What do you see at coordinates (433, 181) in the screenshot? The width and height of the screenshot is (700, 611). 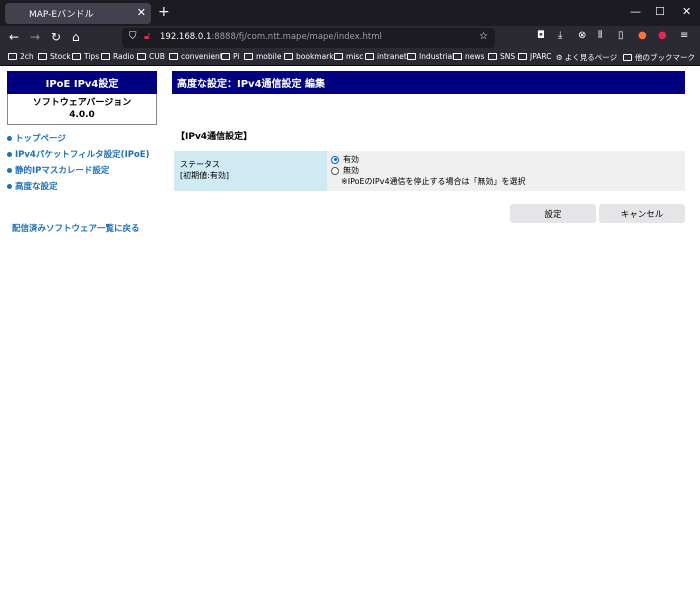 I see `status-note: ※IPoEのIPv4通信を停止する場合は「無効」を選択` at bounding box center [433, 181].